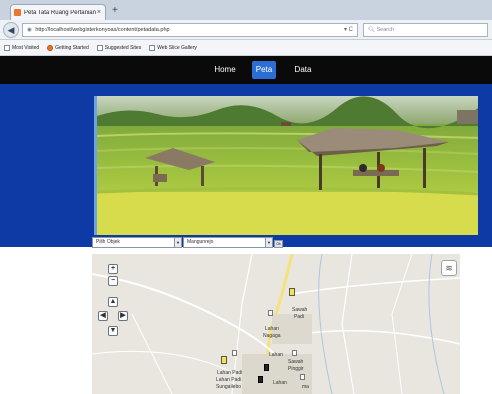  What do you see at coordinates (449, 268) in the screenshot?
I see `layers-icon: ≋` at bounding box center [449, 268].